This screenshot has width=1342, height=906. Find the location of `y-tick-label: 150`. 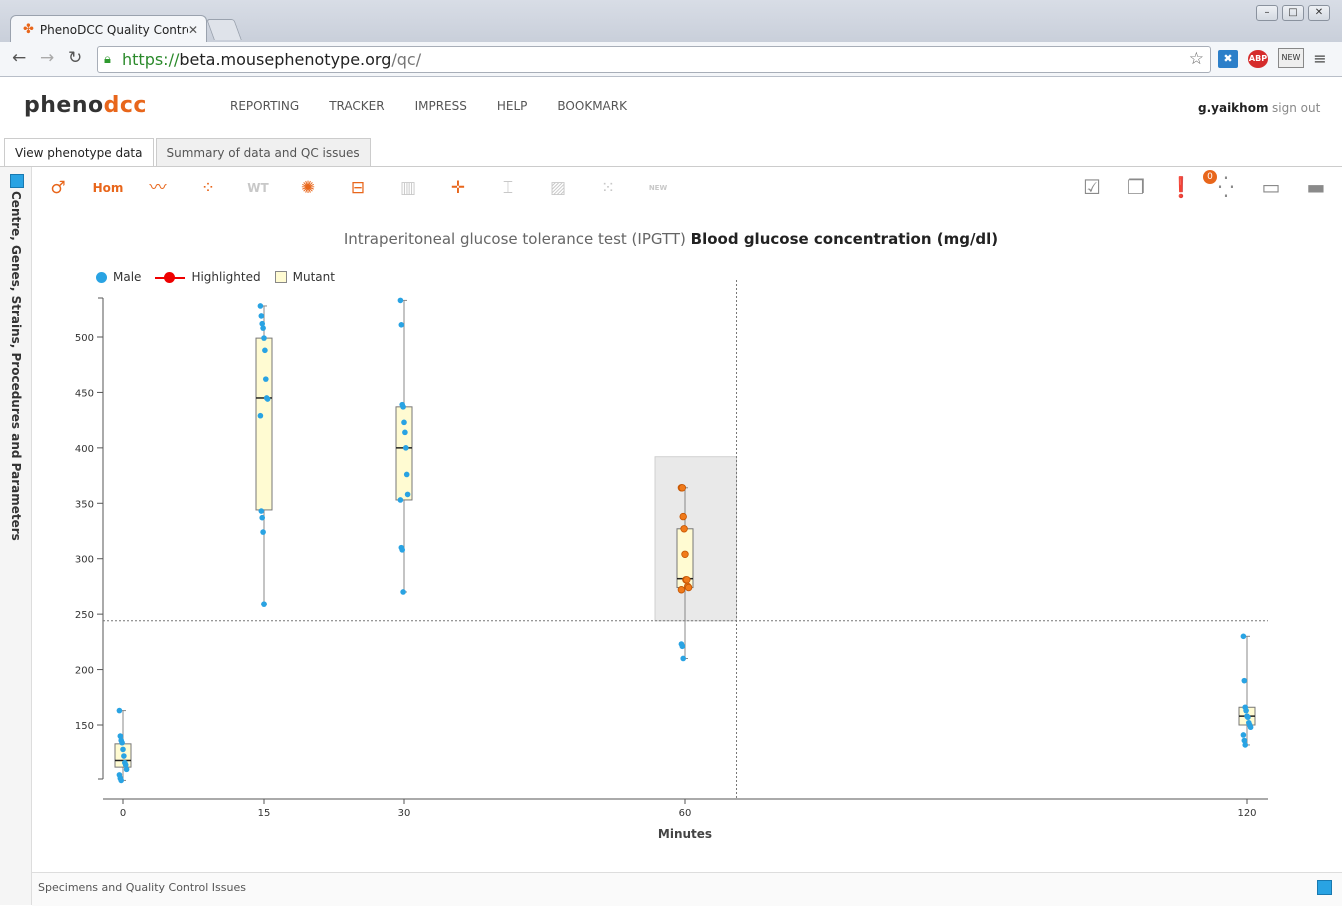

y-tick-label: 150 is located at coordinates (84, 726).